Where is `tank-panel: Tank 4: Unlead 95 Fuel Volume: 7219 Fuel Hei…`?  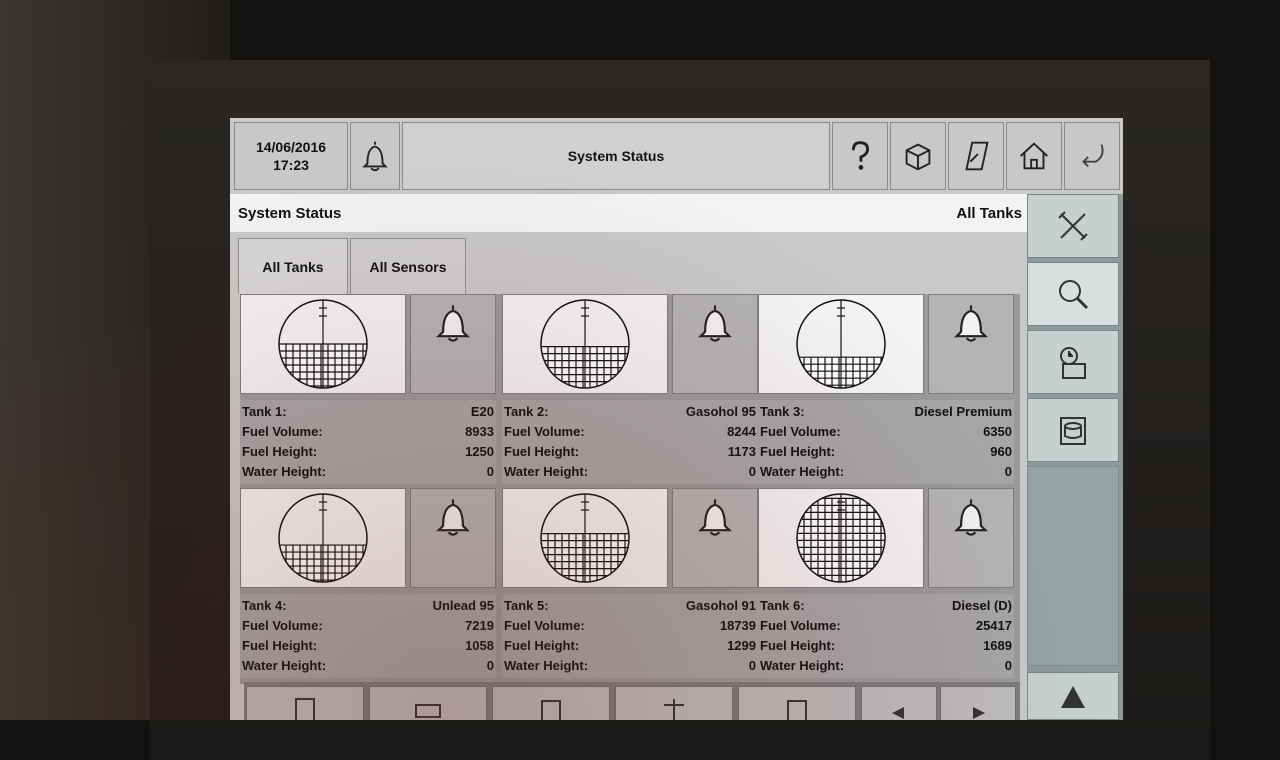
tank-panel: Tank 4: Unlead 95 Fuel Volume: 7219 Fuel Hei… is located at coordinates (368, 584).